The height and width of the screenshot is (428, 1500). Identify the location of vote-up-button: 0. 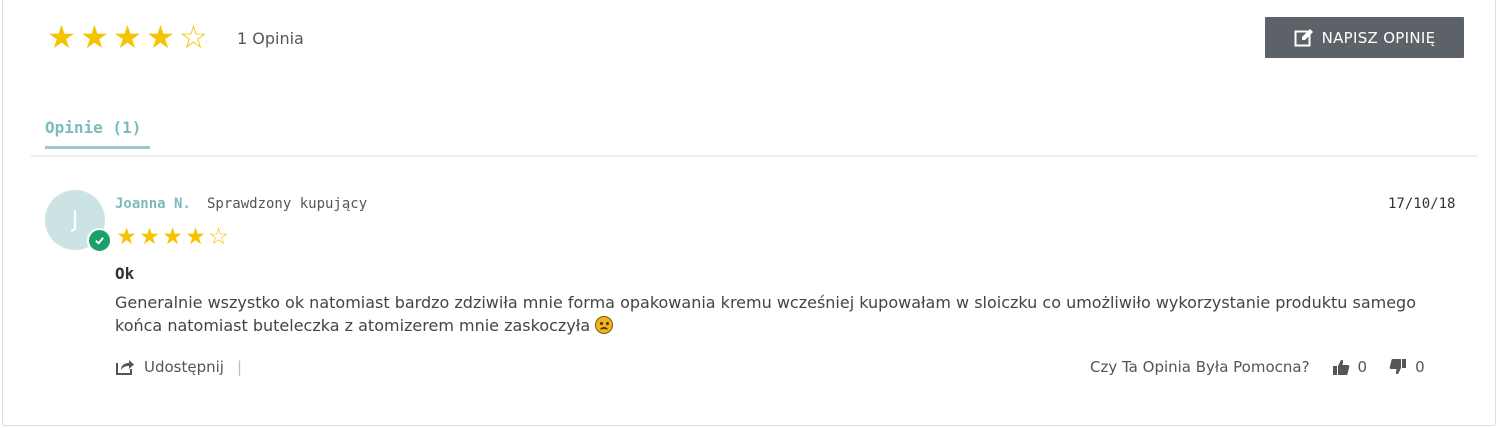
(1350, 367).